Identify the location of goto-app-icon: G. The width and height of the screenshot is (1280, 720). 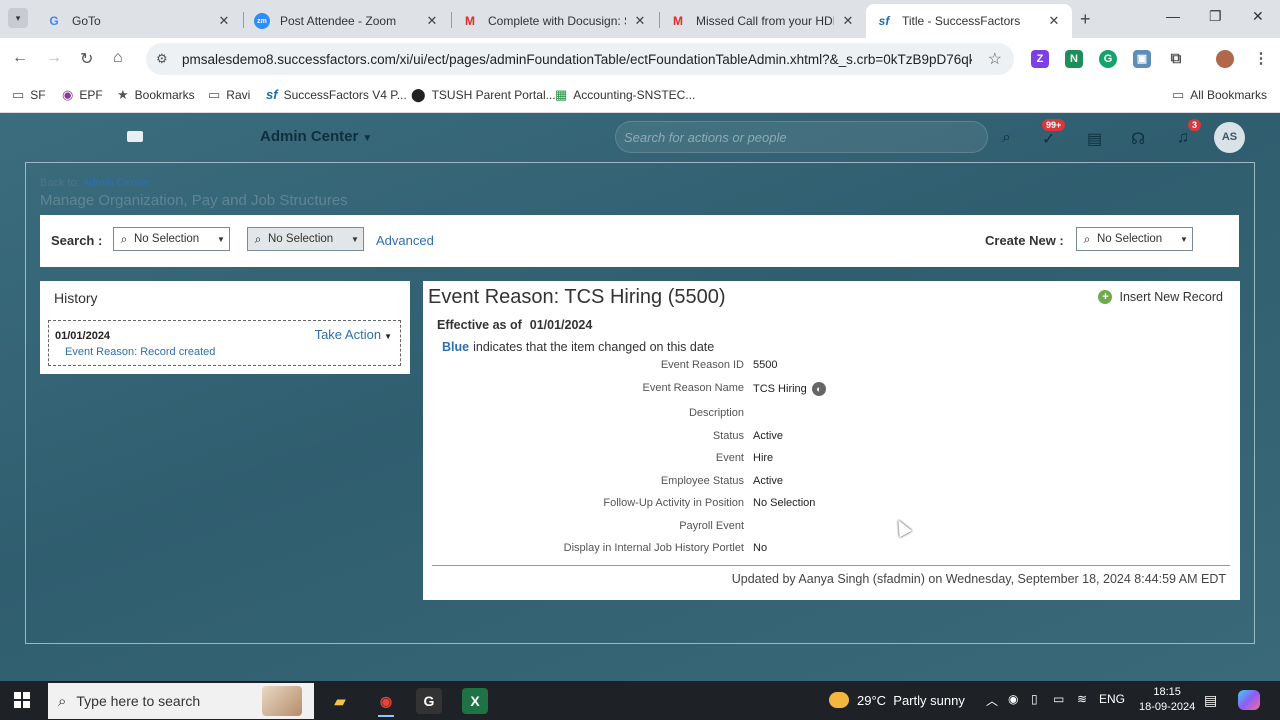
(429, 701).